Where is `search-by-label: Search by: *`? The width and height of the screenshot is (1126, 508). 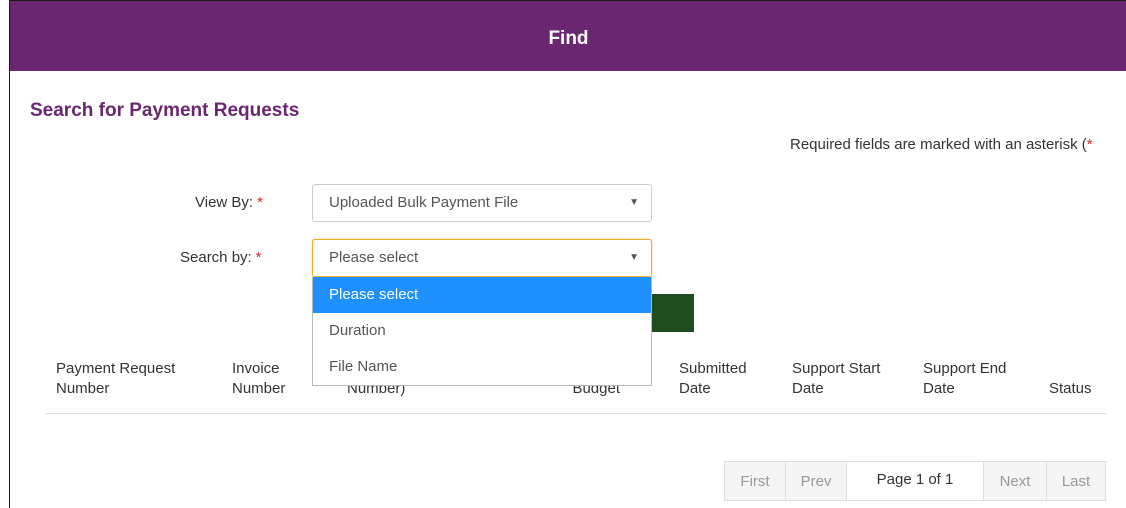 search-by-label: Search by: * is located at coordinates (221, 258).